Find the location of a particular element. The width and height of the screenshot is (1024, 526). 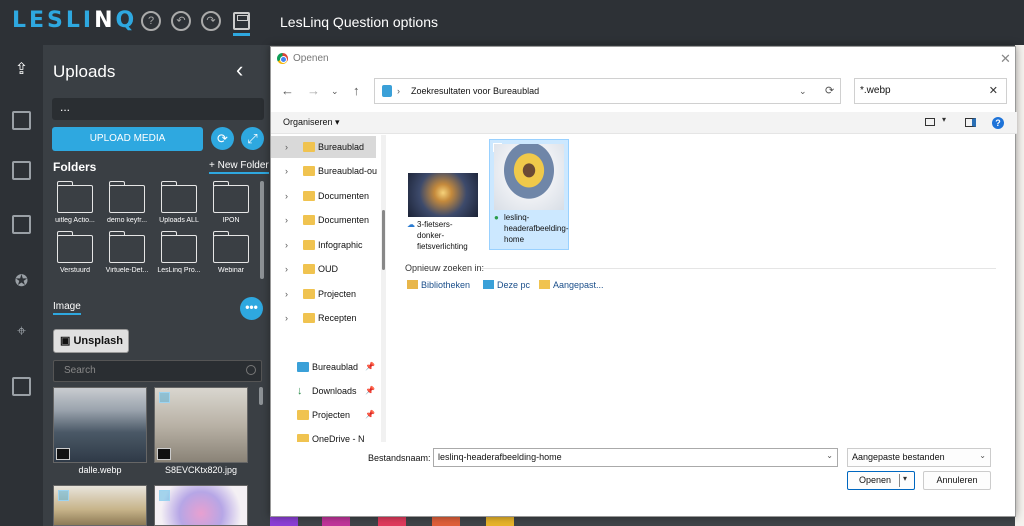

cloud-icon: ☁ is located at coordinates (411, 224).